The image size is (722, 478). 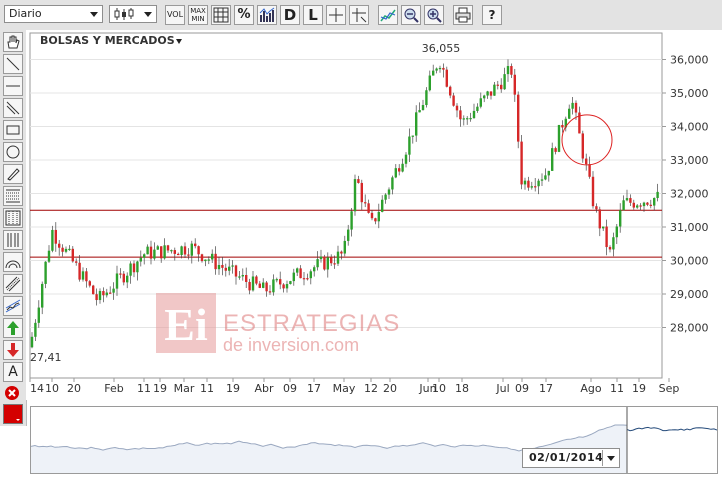 What do you see at coordinates (53, 14) in the screenshot?
I see `period-select: Diario` at bounding box center [53, 14].